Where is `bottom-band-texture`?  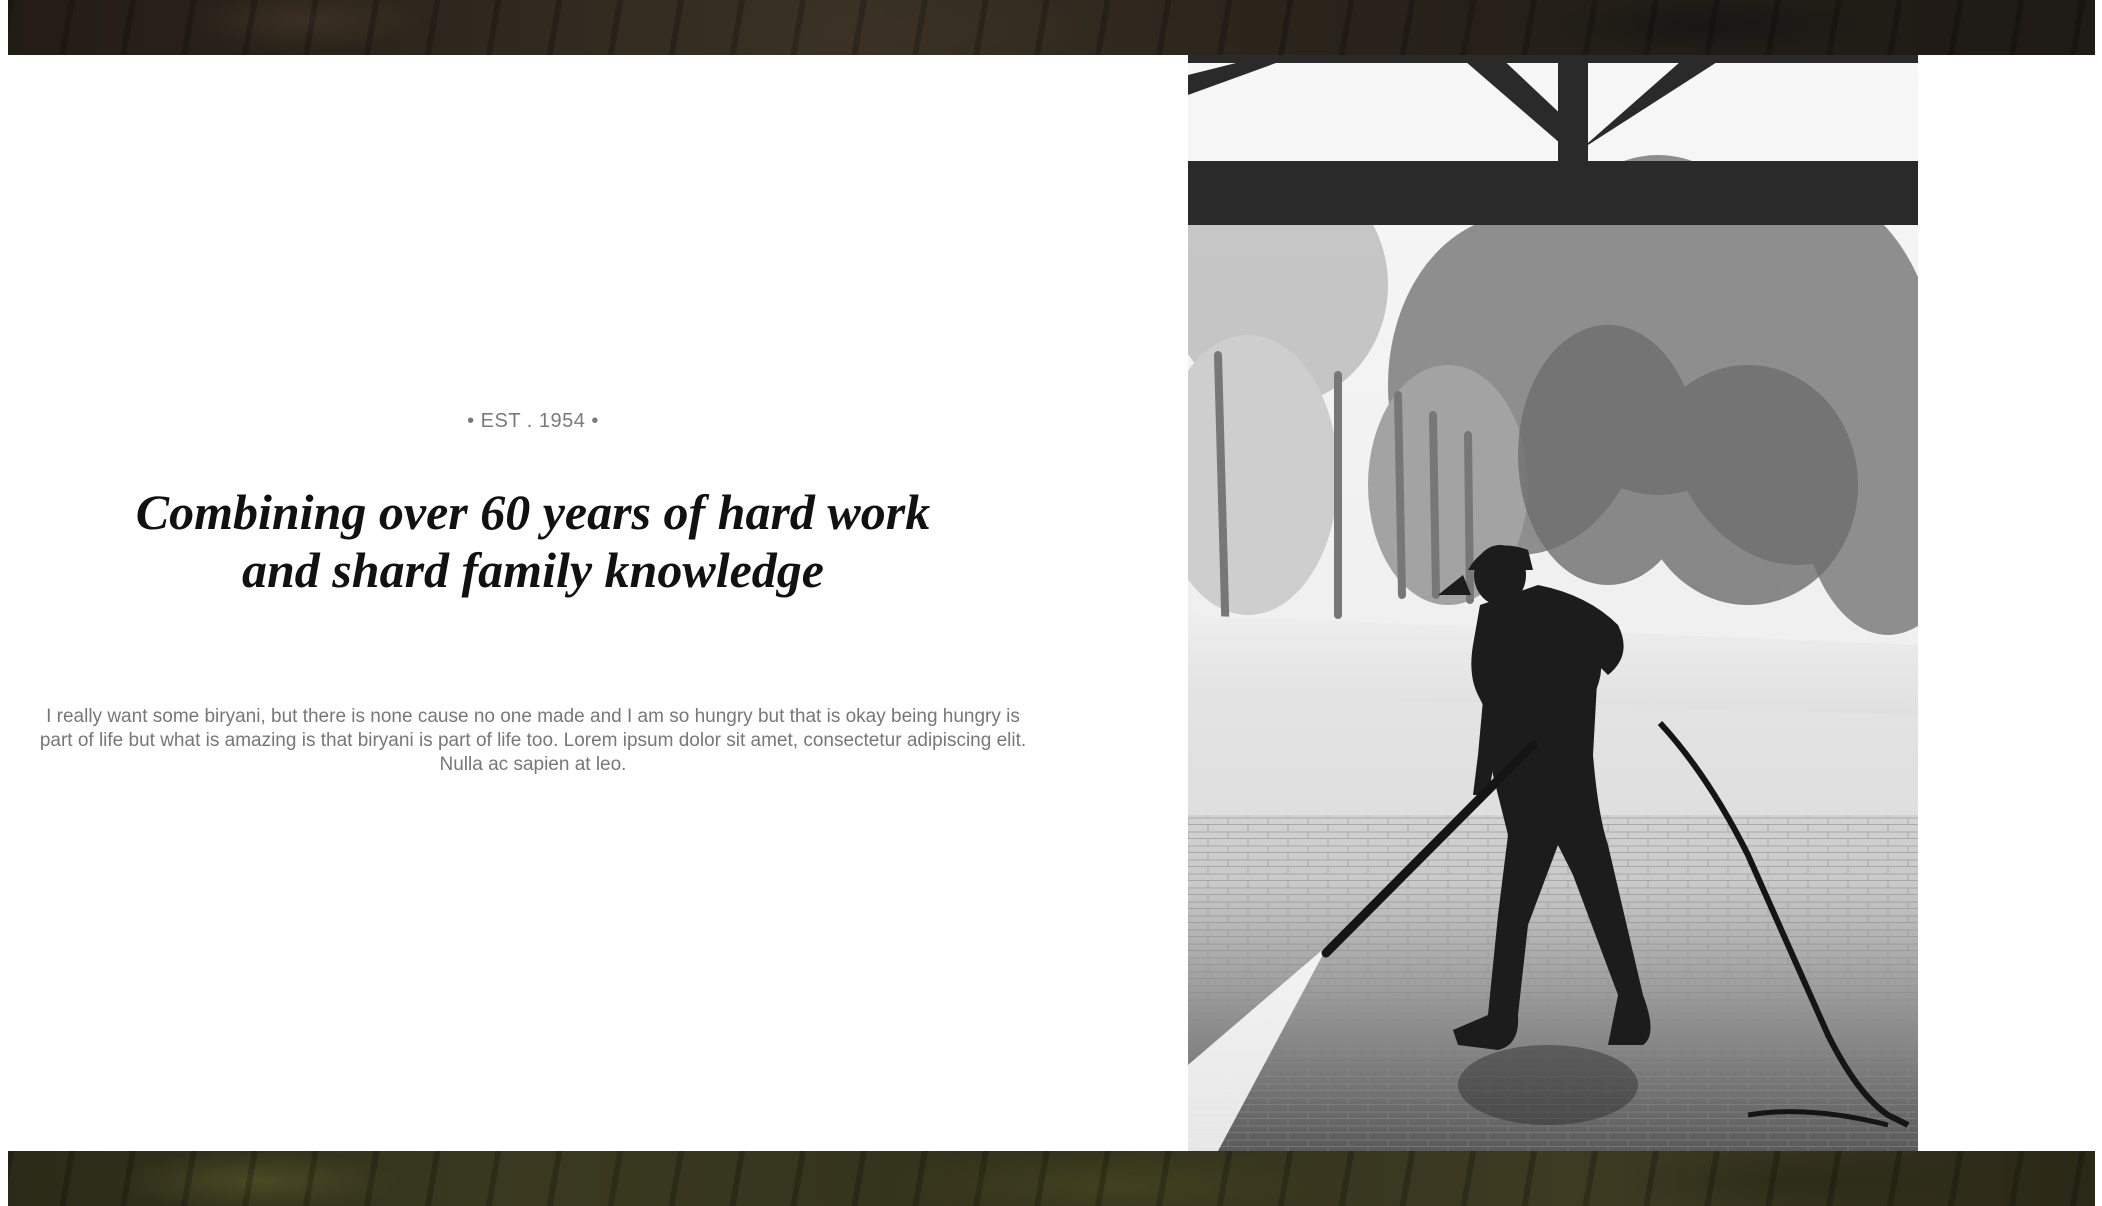 bottom-band-texture is located at coordinates (1051, 1178).